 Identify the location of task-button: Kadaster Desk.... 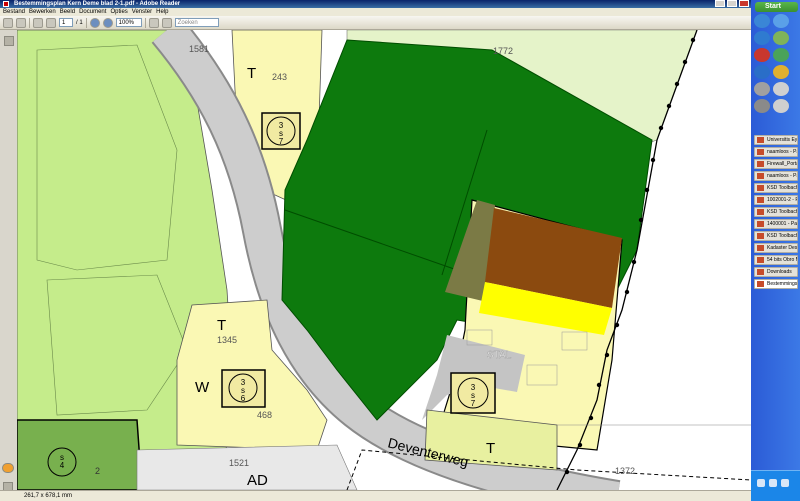
(776, 248).